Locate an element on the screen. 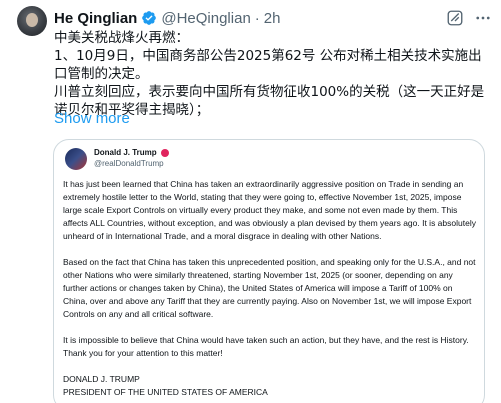 This screenshot has width=501, height=403. author-handle: @HeQinglian is located at coordinates (205, 18).